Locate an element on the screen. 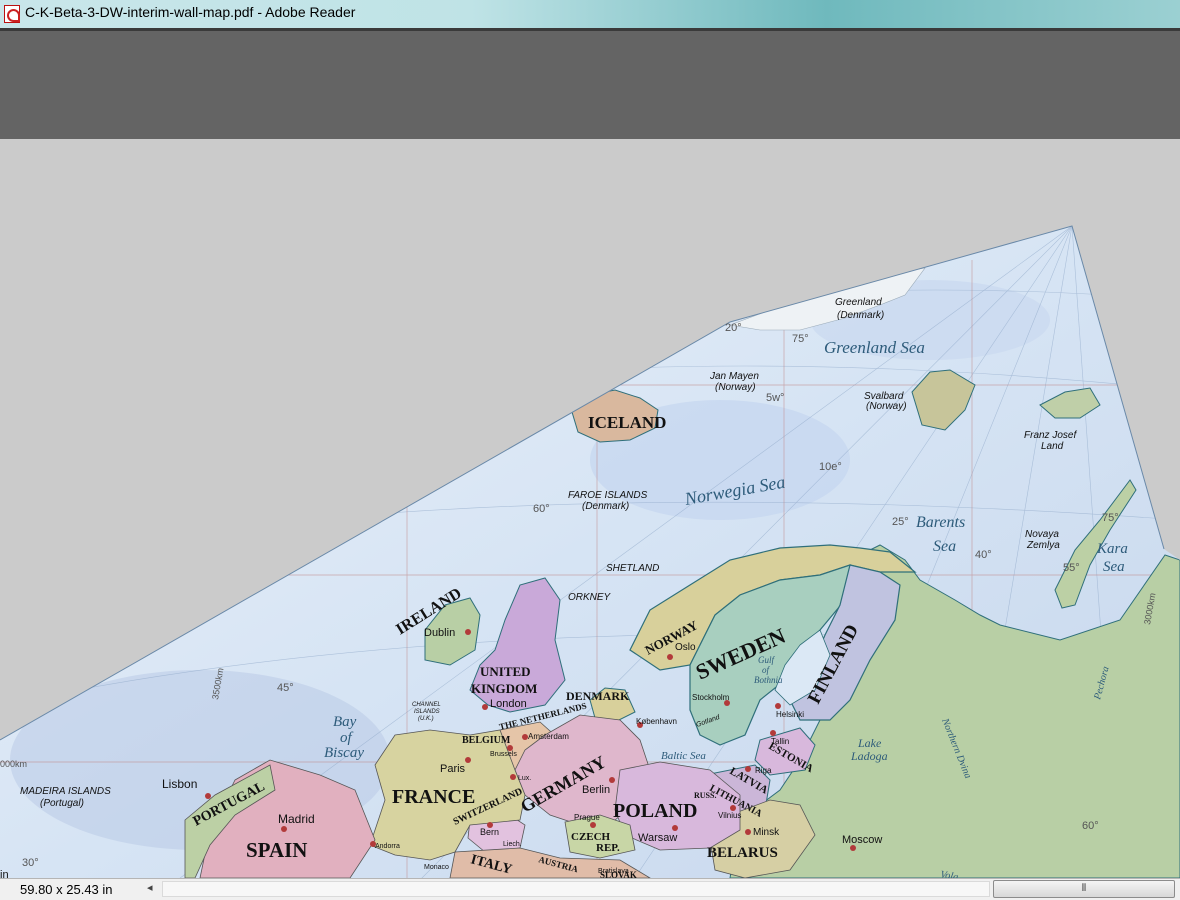 The image size is (1180, 900). sea-ladoga1: Lake is located at coordinates (869, 743).